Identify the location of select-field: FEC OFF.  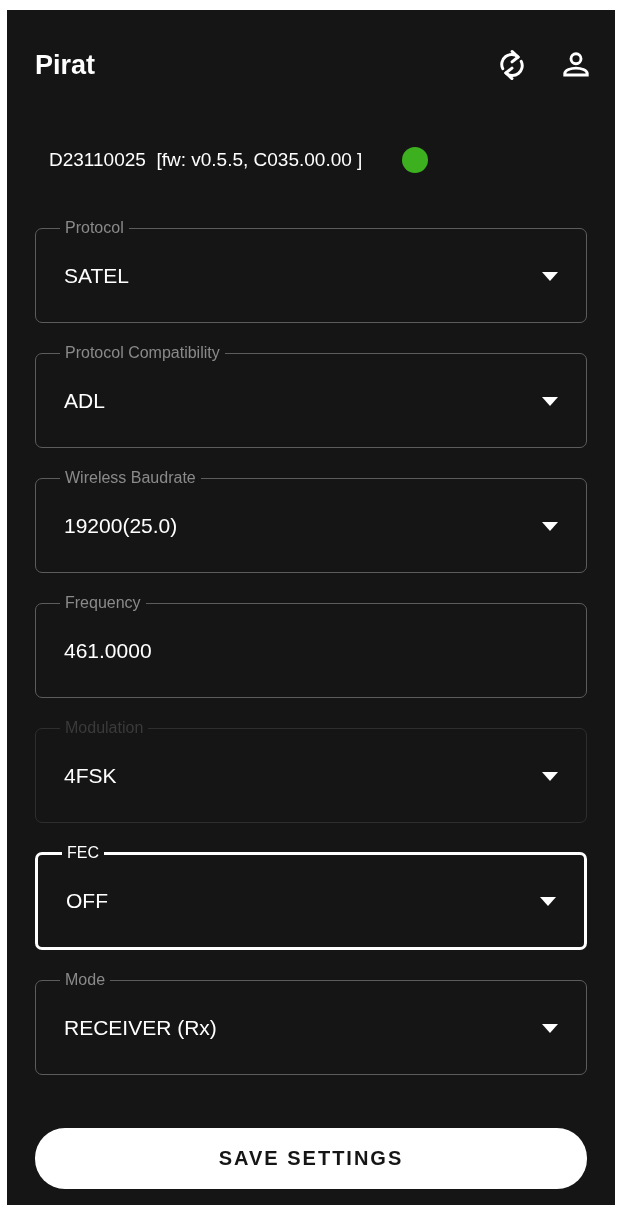
(311, 896).